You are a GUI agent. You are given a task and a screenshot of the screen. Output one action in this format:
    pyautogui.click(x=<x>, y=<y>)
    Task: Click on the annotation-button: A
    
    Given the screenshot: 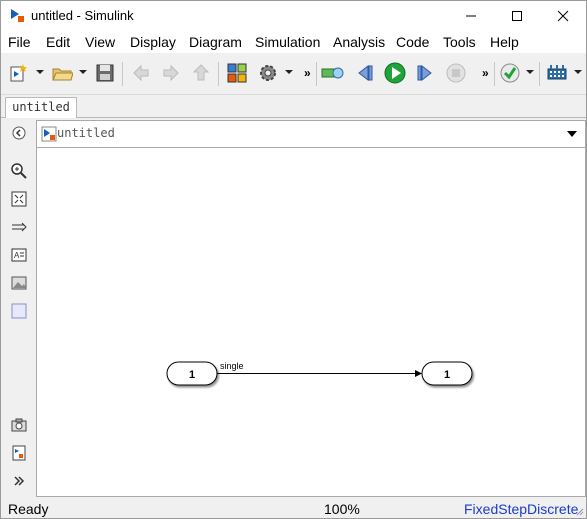 What is the action you would take?
    pyautogui.click(x=19, y=255)
    